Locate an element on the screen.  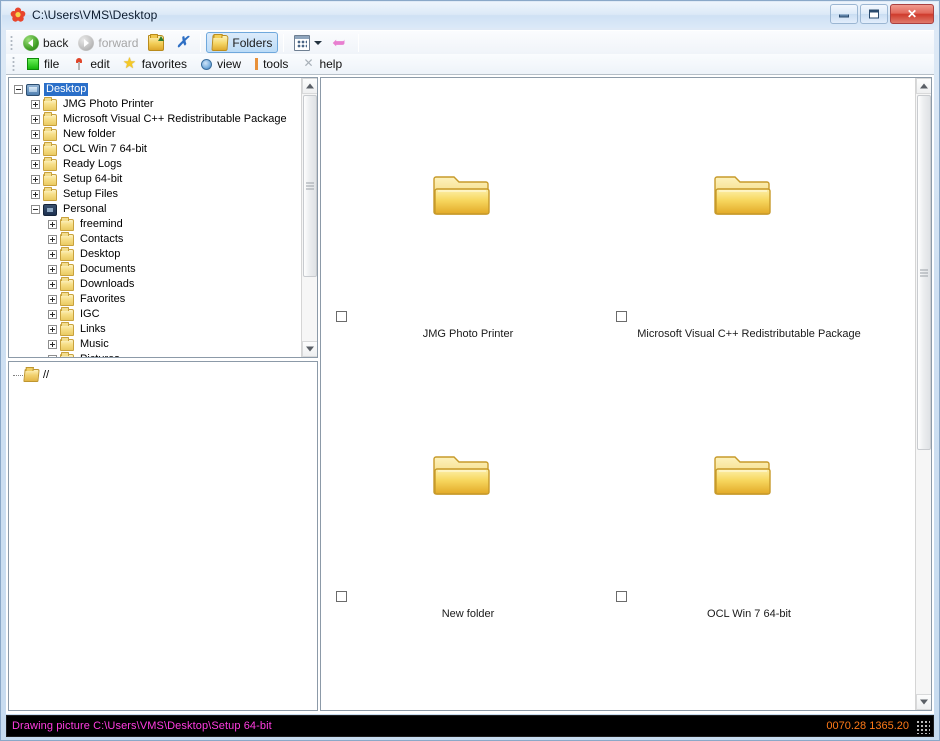
content-scroll-up-button is located at coordinates (923, 86).